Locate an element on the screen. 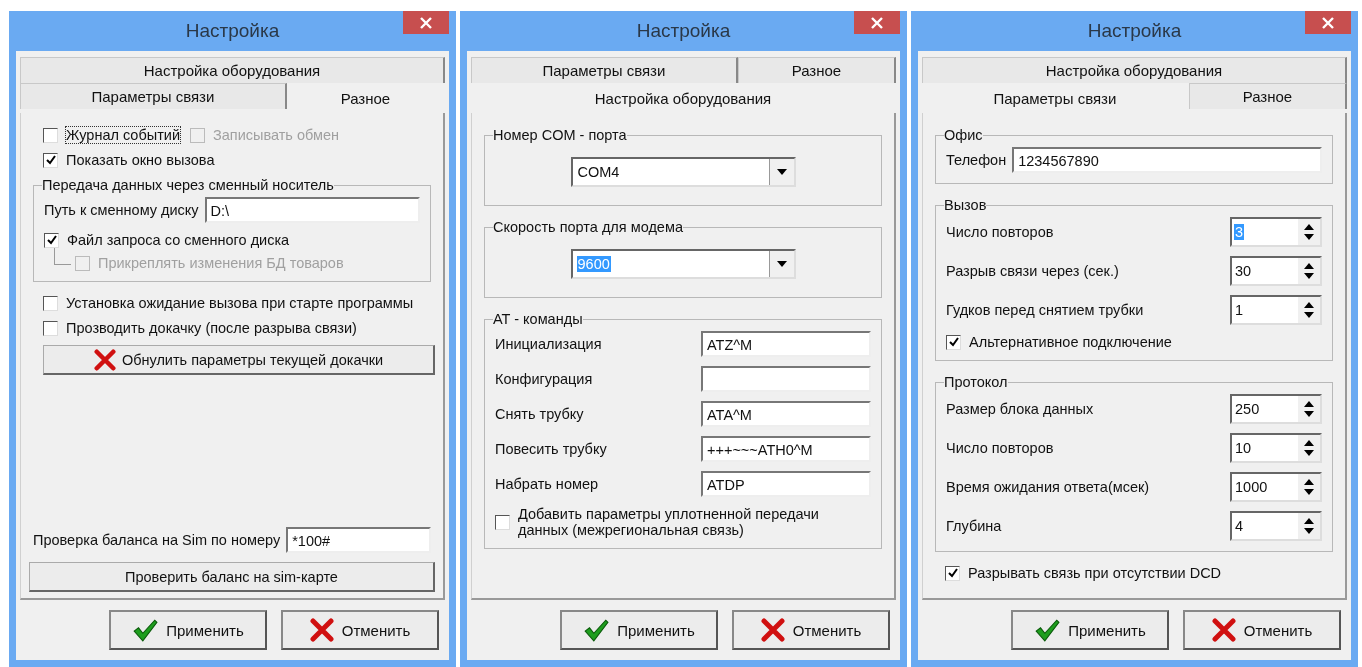 This screenshot has height=667, width=1362. field-label: Глубина is located at coordinates (974, 526).